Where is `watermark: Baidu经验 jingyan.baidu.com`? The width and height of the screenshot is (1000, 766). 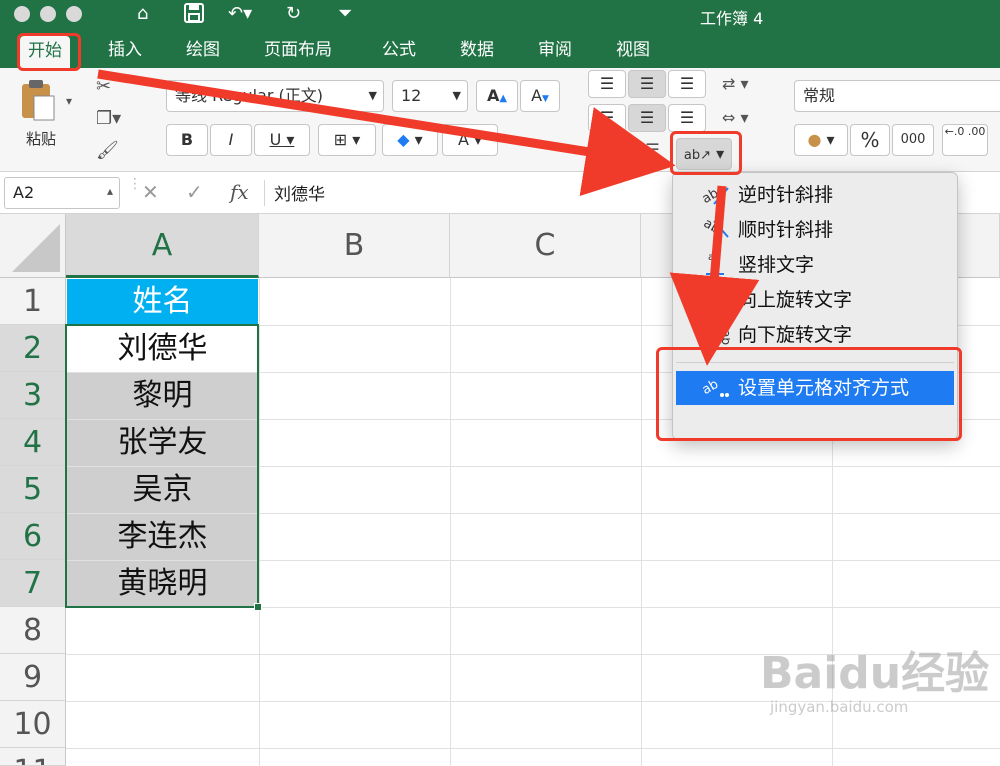 watermark: Baidu经验 jingyan.baidu.com is located at coordinates (875, 682).